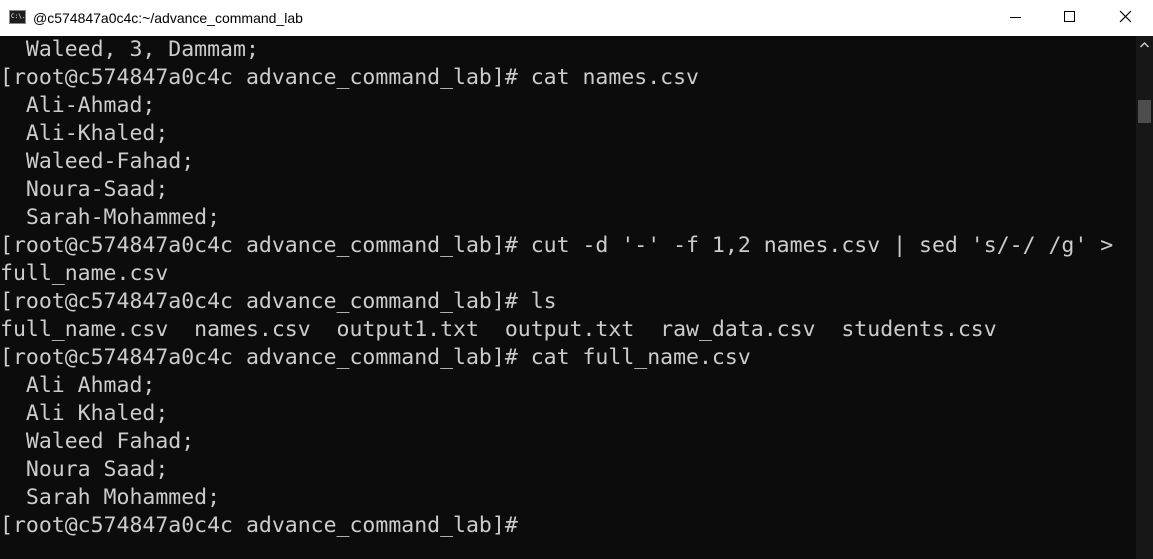 The height and width of the screenshot is (559, 1153). I want to click on scrollbar-thumb, so click(1144, 111).